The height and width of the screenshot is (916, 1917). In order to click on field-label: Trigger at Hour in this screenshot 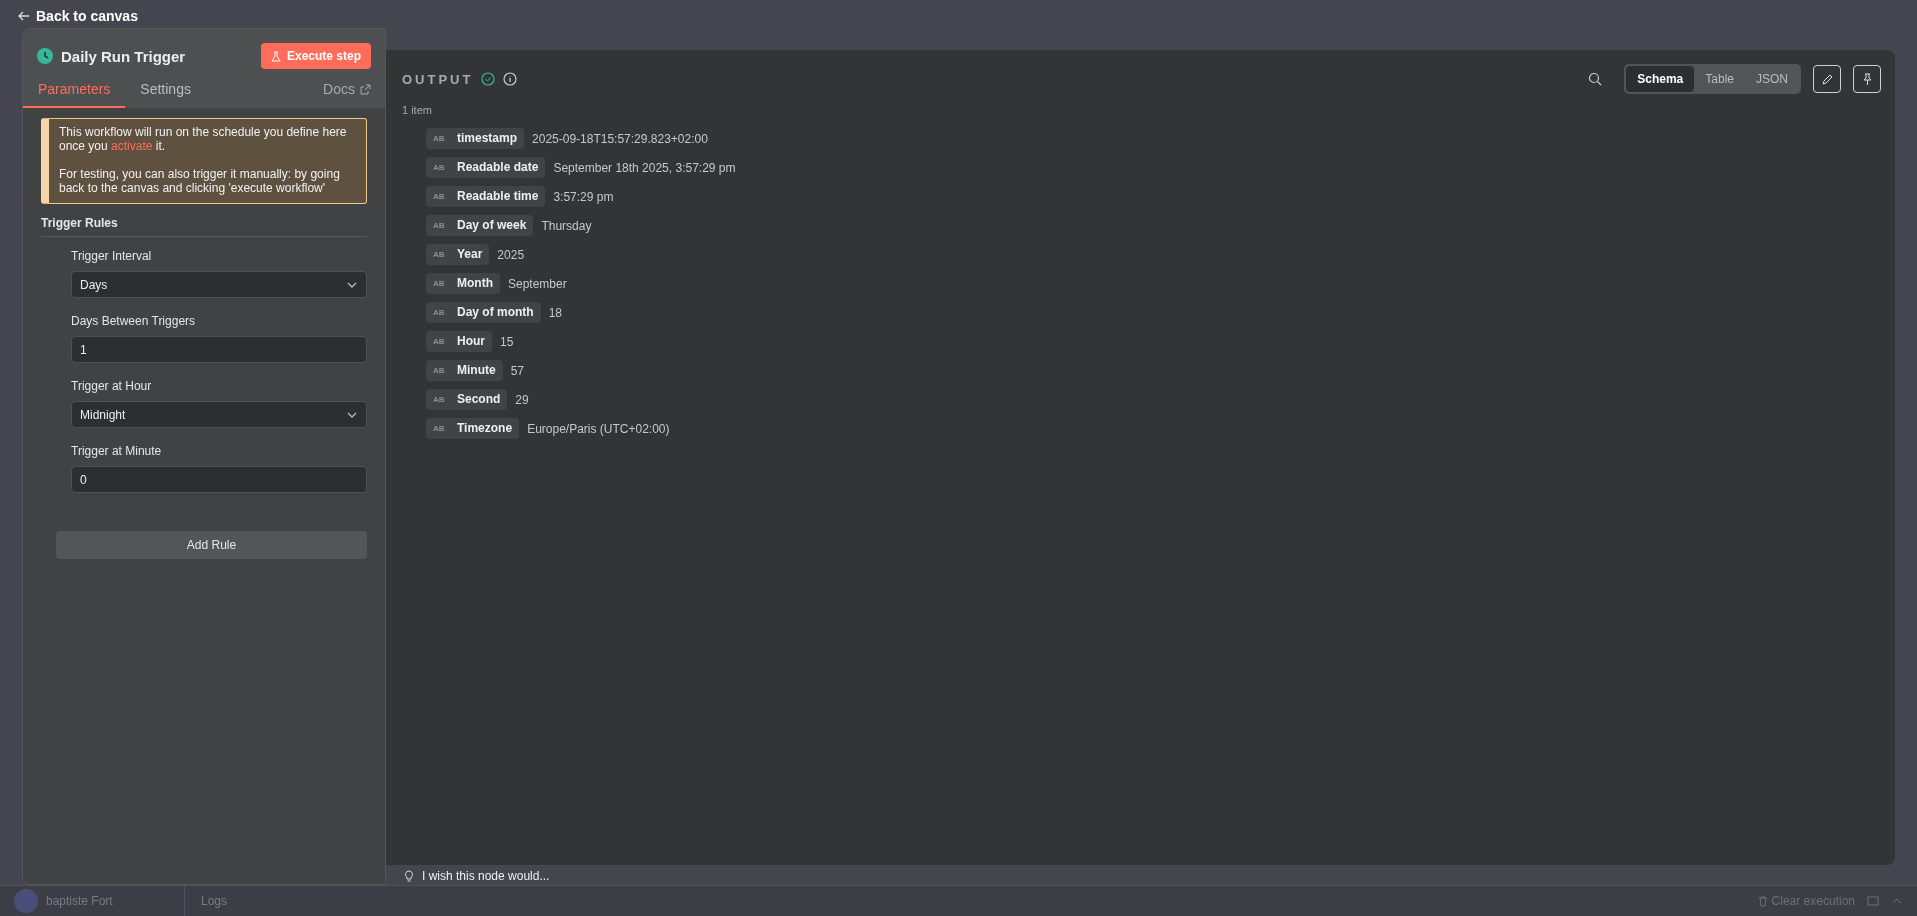, I will do `click(112, 386)`.